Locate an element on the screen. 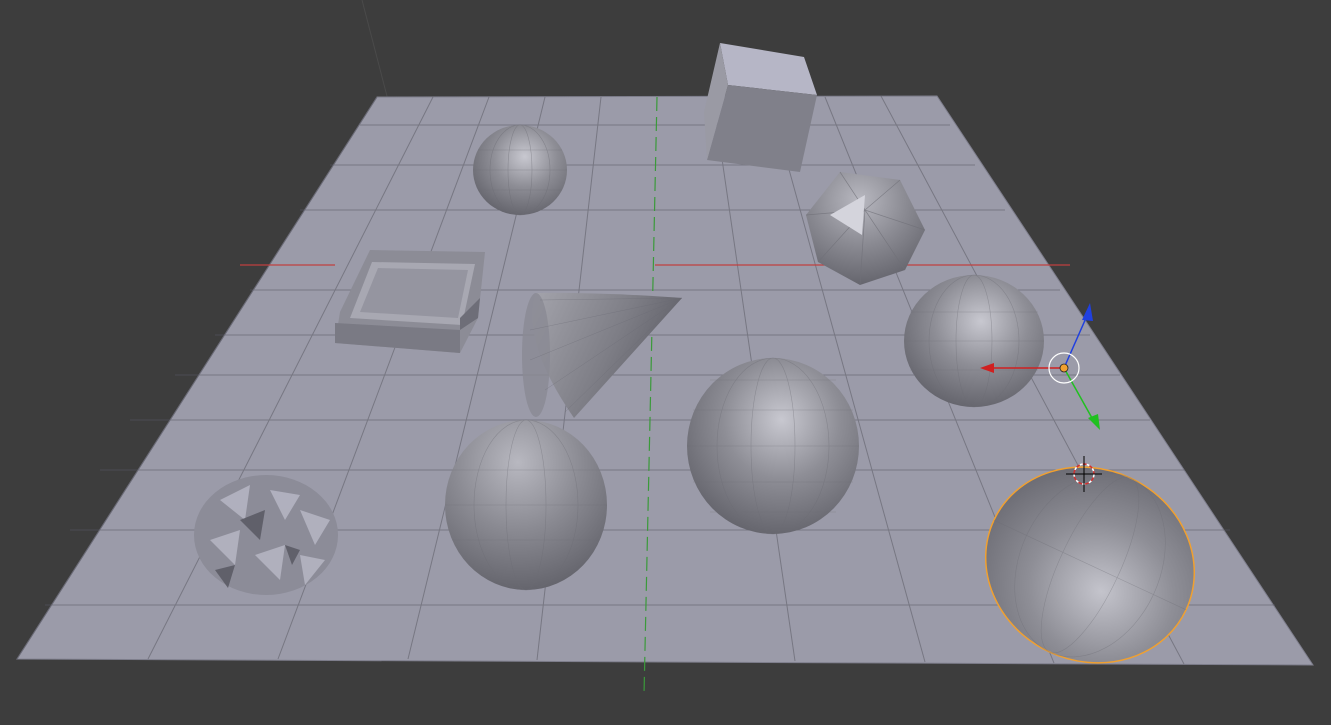 The image size is (1331, 725). sphere-left-large is located at coordinates (526, 505).